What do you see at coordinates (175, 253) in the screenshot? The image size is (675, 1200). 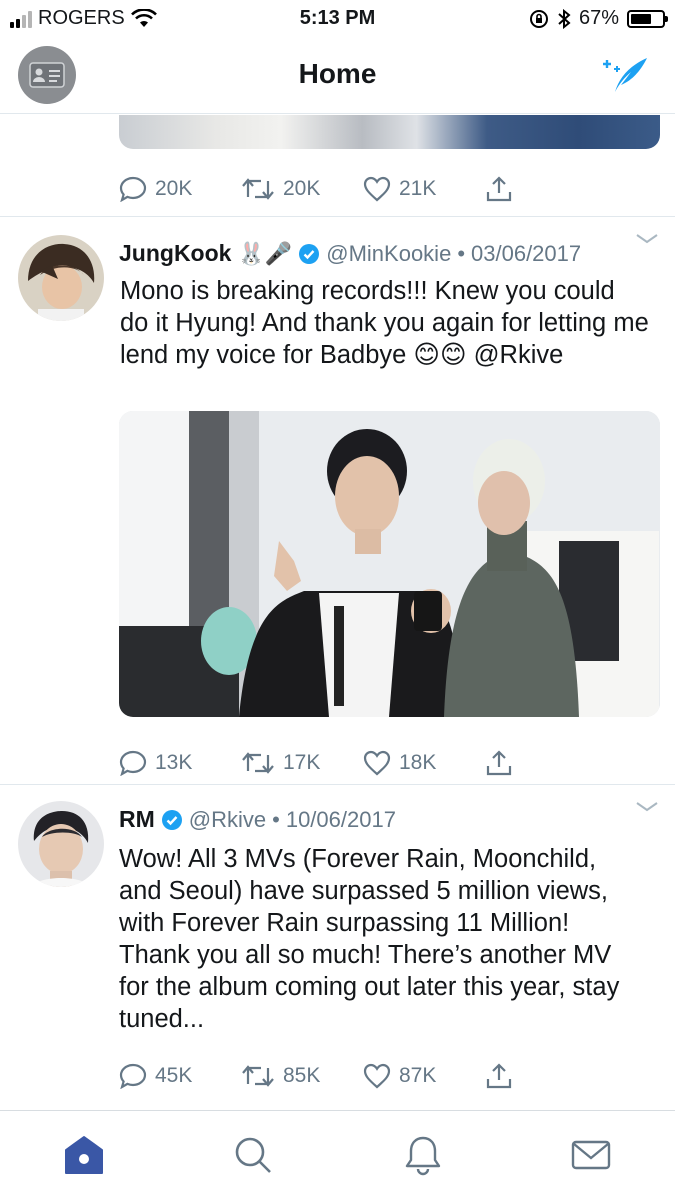 I see `author-name: JungKook` at bounding box center [175, 253].